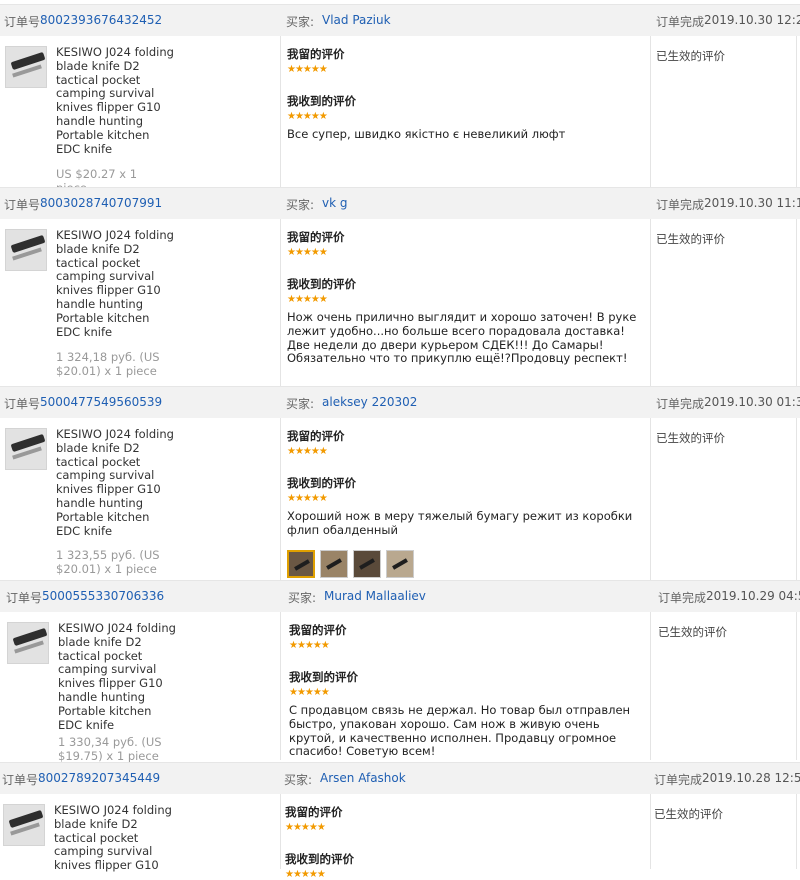 Image resolution: width=800 pixels, height=880 pixels. Describe the element at coordinates (752, 203) in the screenshot. I see `order-time: 2019.10.30 11:12` at that location.